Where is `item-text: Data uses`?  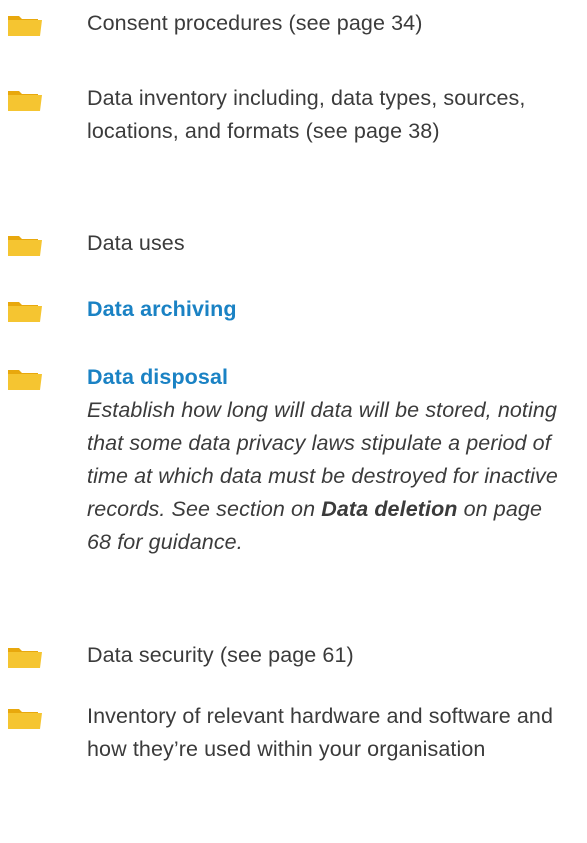
item-text: Data uses is located at coordinates (136, 243).